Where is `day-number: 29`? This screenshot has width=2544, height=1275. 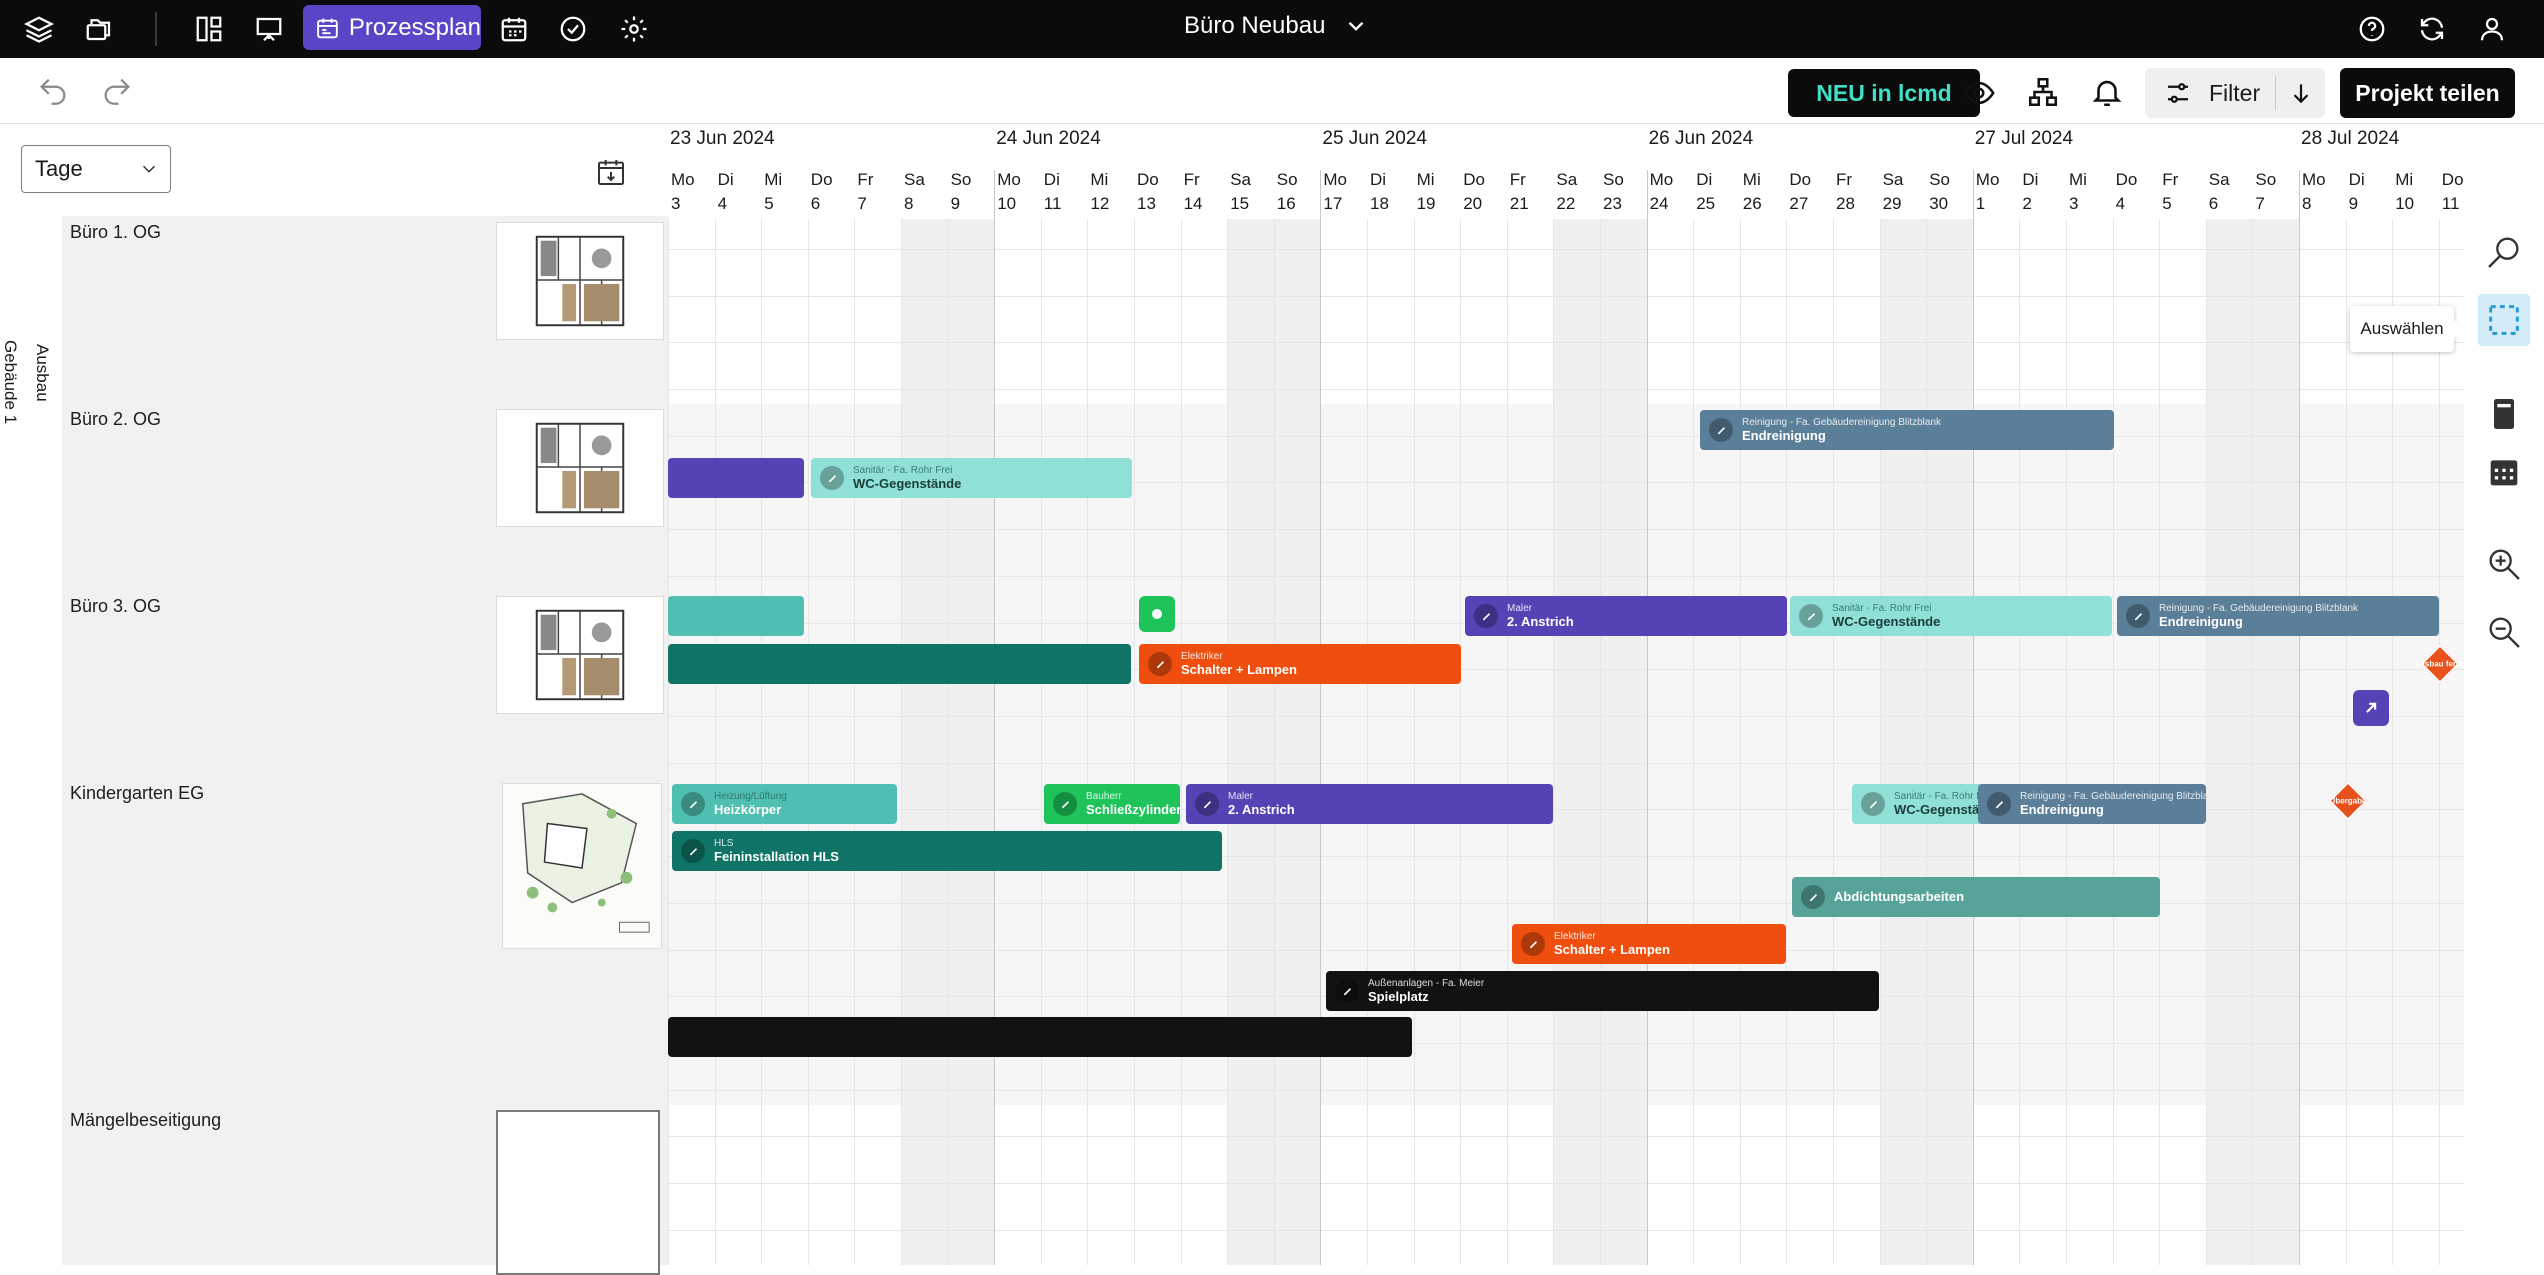 day-number: 29 is located at coordinates (1892, 203).